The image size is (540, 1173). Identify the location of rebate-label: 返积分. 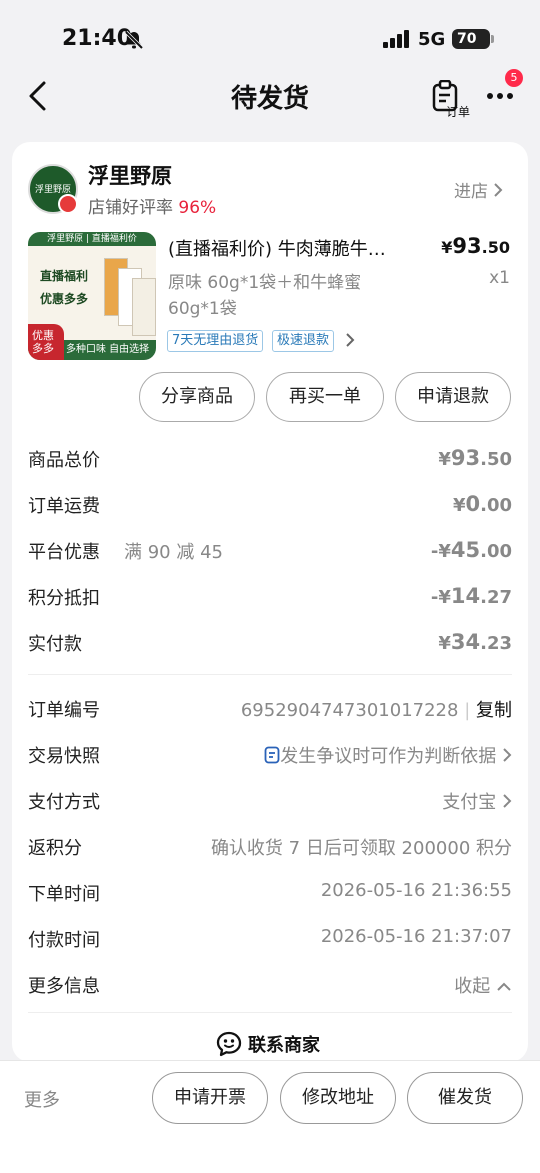
(55, 848).